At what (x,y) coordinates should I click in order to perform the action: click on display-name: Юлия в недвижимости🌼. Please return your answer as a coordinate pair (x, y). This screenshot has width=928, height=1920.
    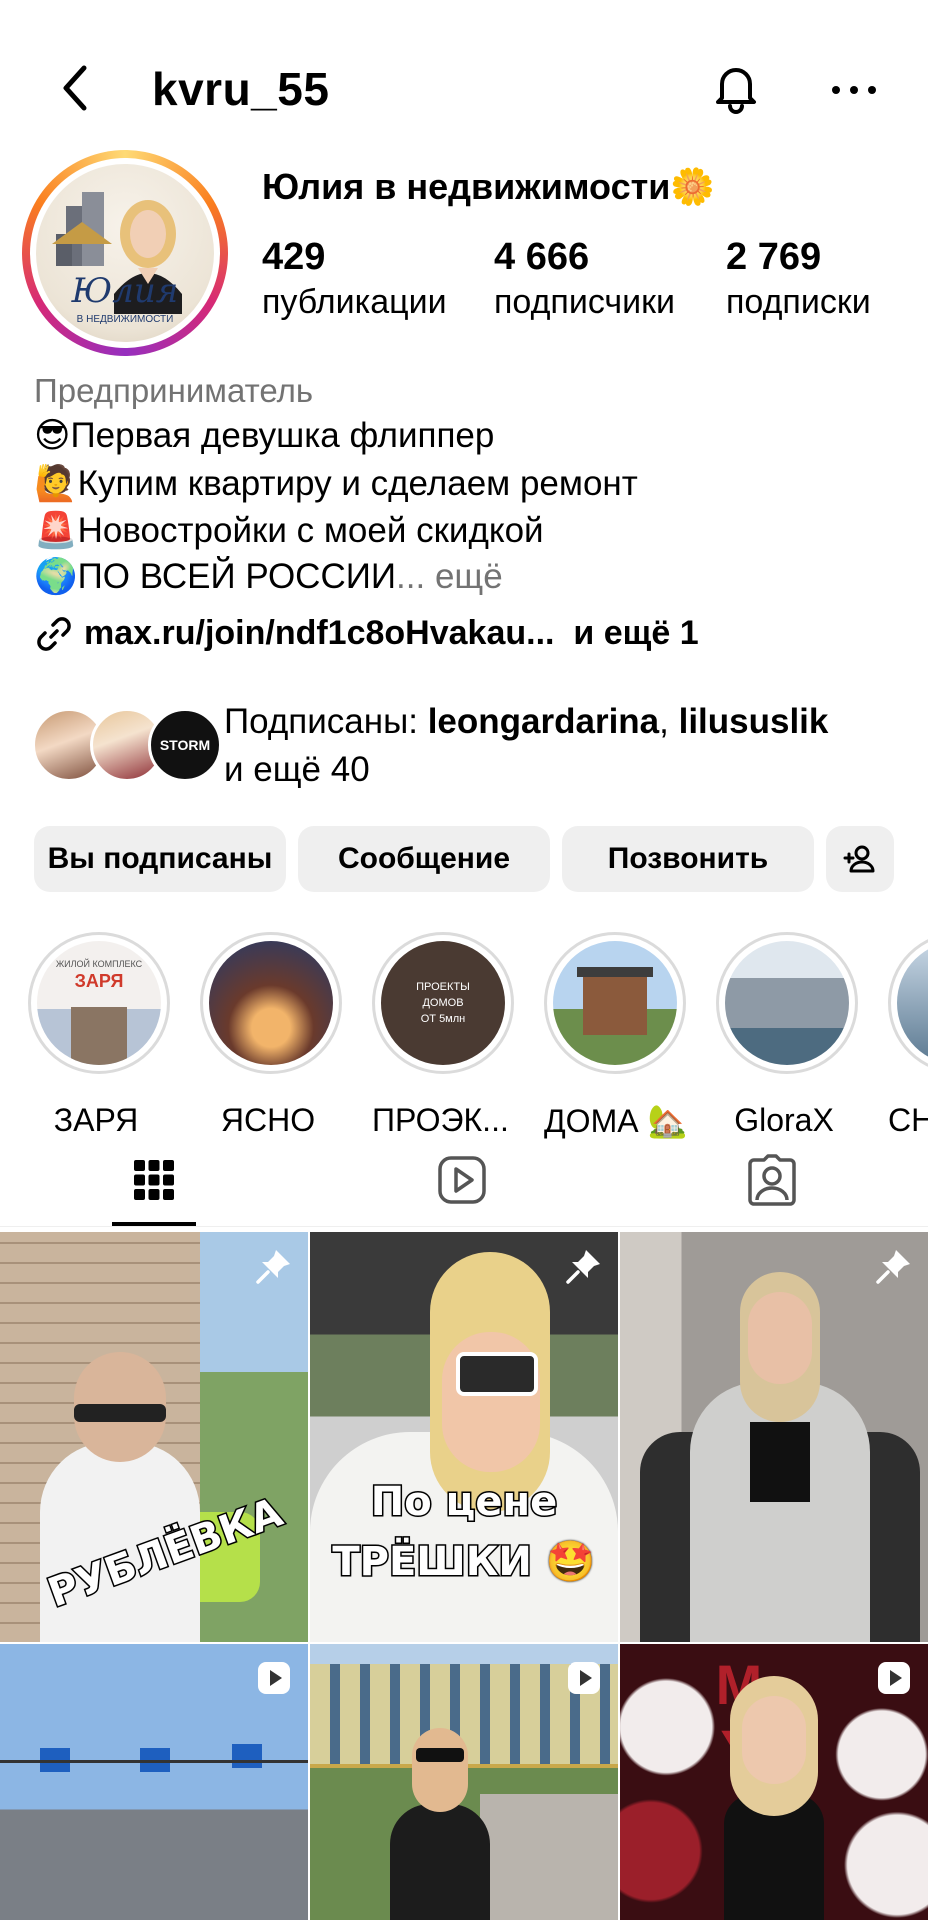
    Looking at the image, I should click on (489, 186).